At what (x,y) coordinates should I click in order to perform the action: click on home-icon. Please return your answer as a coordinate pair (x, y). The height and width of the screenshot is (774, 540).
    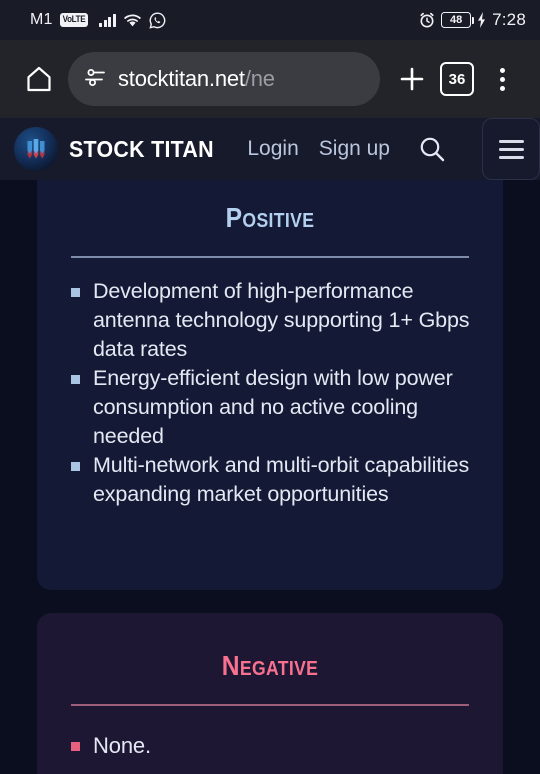
    Looking at the image, I should click on (39, 79).